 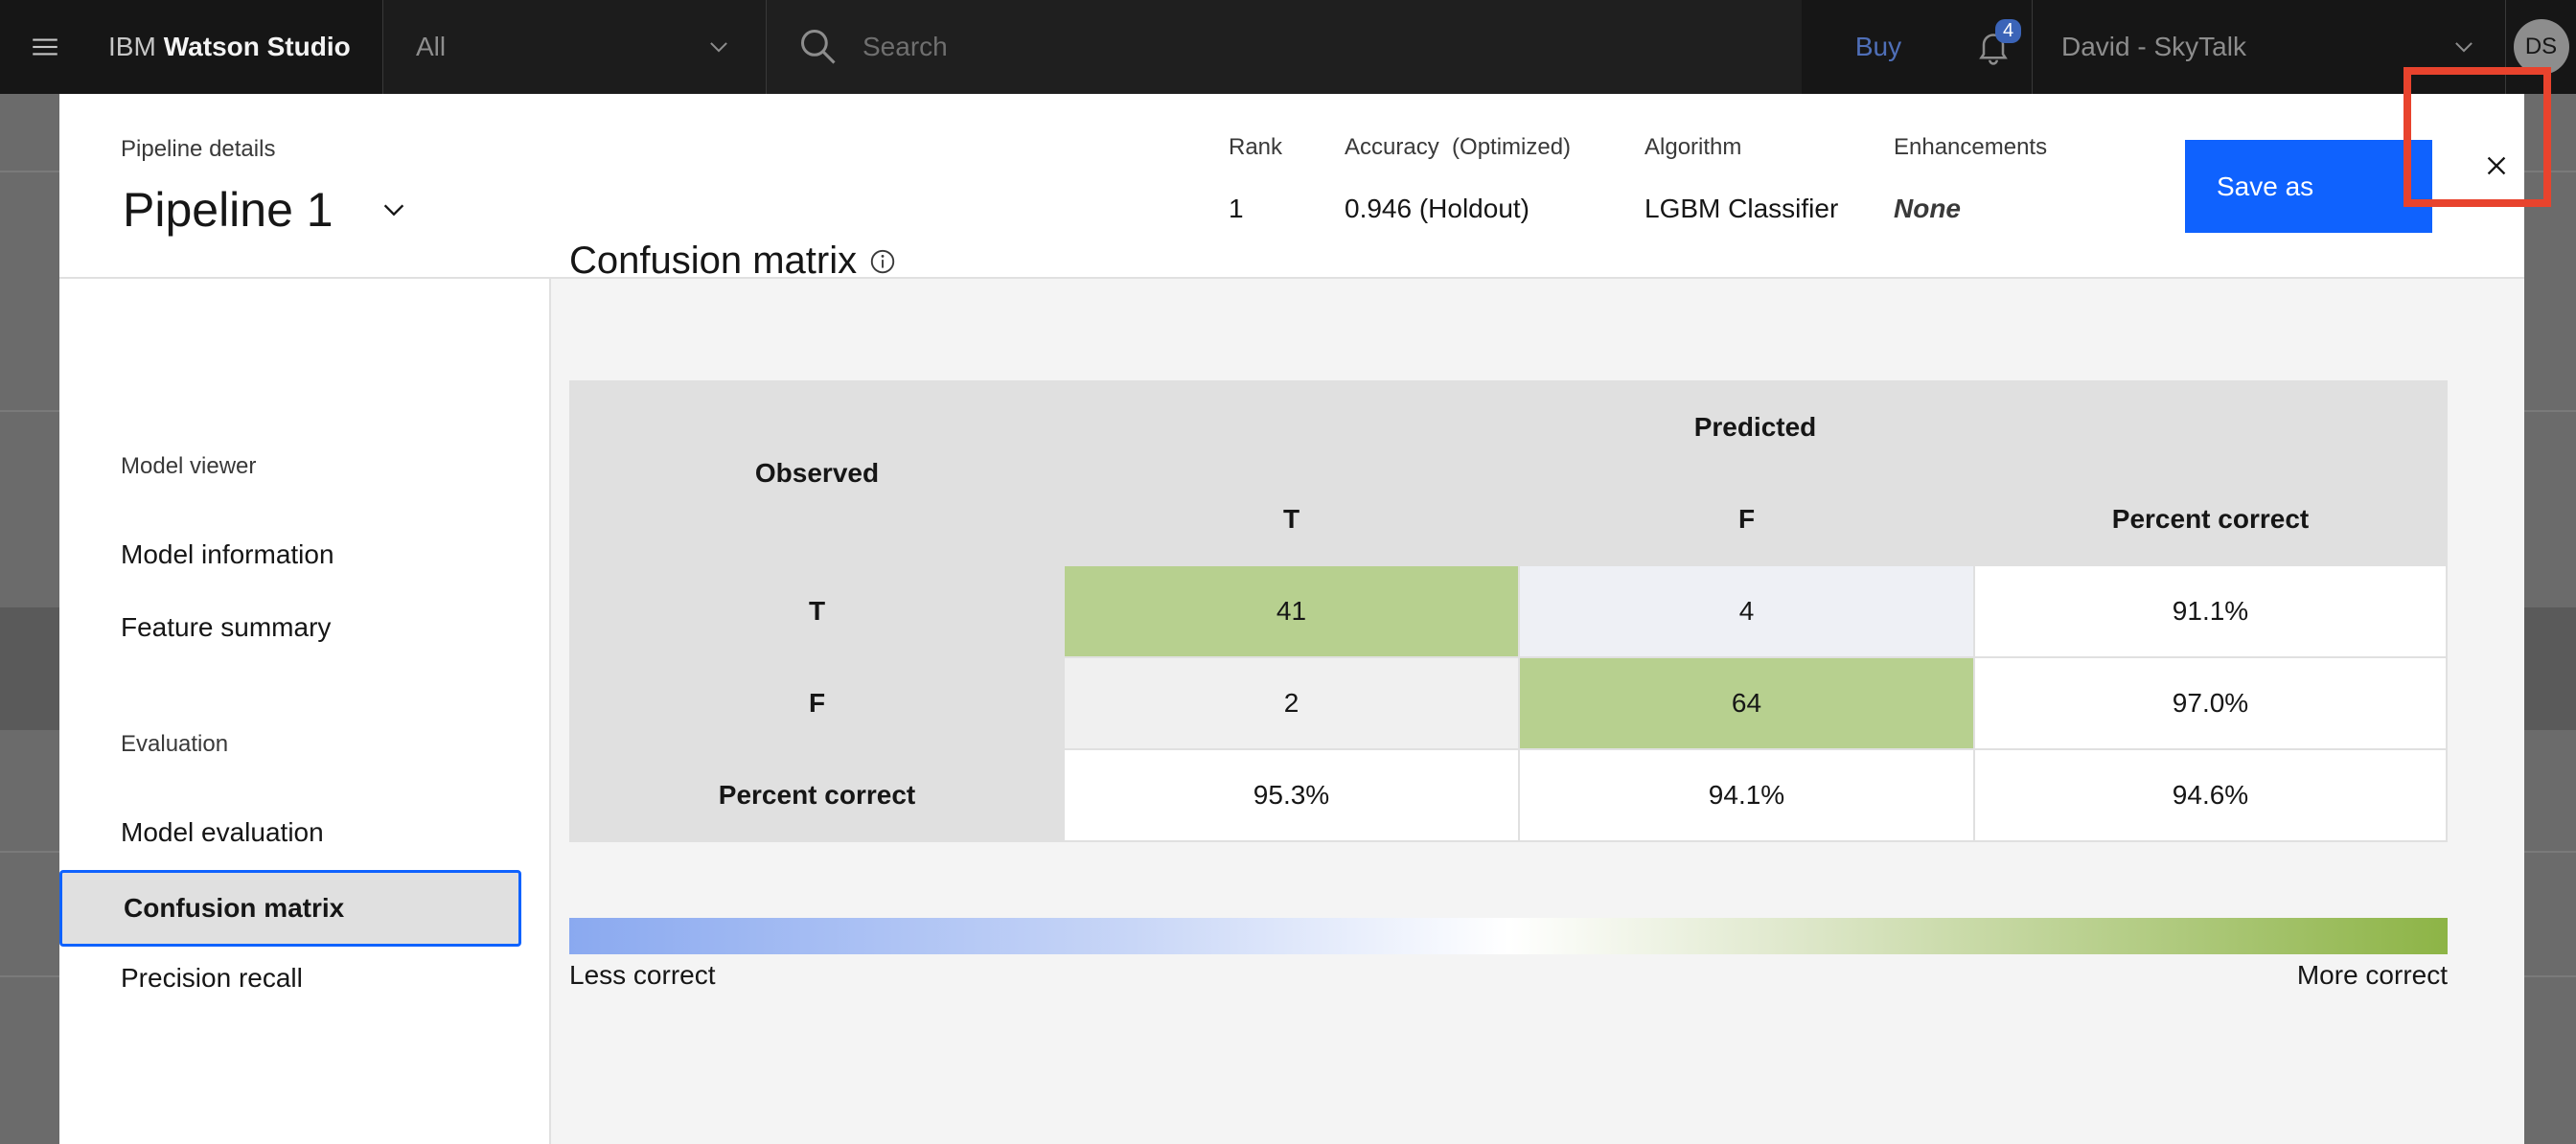 I want to click on notifications-button: 4, so click(x=1993, y=47).